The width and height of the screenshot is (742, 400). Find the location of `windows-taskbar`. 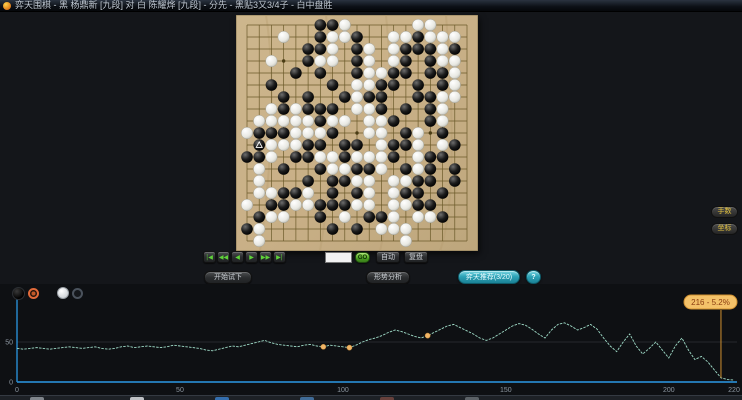

windows-taskbar is located at coordinates (371, 397).